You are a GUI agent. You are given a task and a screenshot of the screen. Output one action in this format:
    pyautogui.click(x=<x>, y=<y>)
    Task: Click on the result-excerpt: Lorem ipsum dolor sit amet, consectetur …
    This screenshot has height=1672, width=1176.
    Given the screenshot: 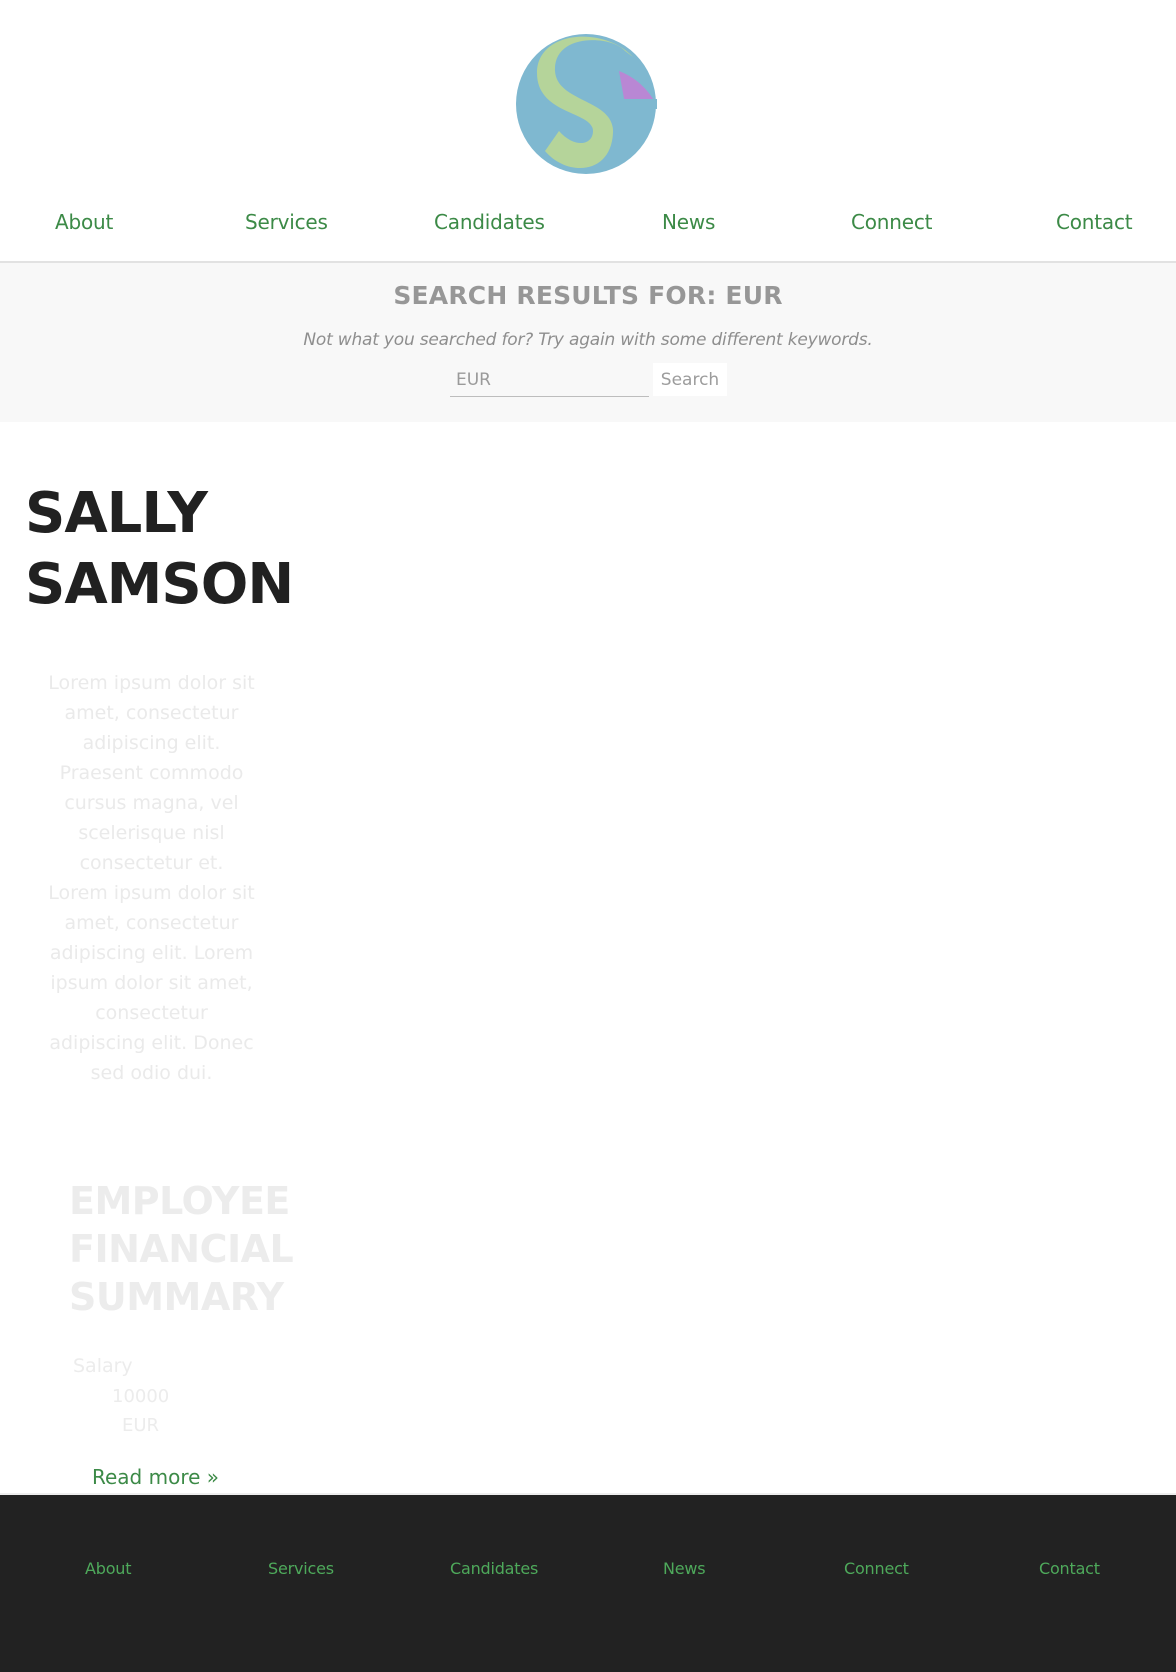 What is the action you would take?
    pyautogui.click(x=151, y=878)
    